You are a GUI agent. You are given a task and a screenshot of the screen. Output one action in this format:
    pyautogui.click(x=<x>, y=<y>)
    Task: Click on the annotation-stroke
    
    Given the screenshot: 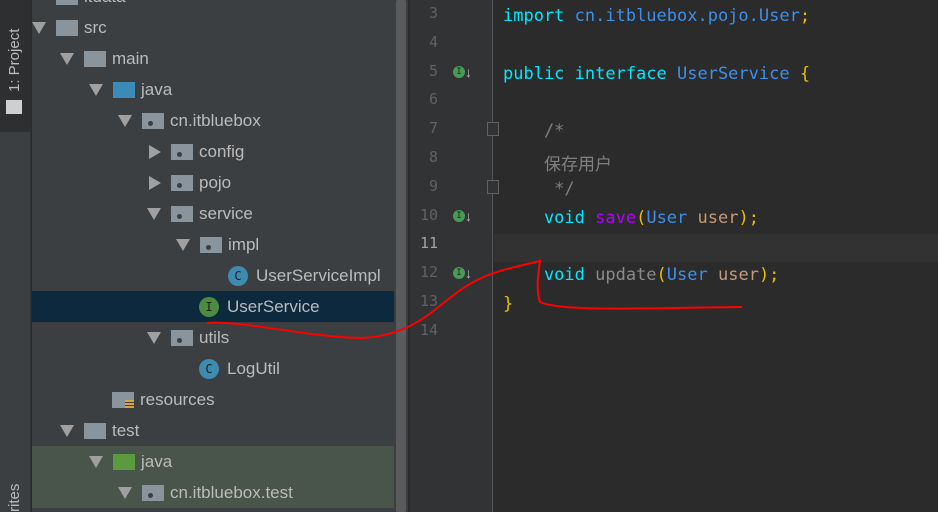 What is the action you would take?
    pyautogui.click(x=474, y=299)
    